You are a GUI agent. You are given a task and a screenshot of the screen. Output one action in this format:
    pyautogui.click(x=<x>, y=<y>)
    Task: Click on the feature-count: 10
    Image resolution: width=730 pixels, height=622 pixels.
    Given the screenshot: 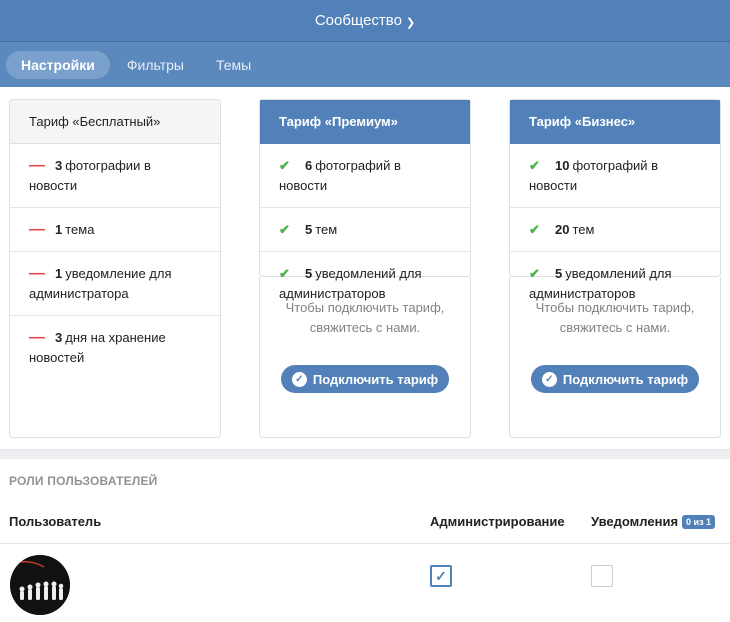 What is the action you would take?
    pyautogui.click(x=562, y=165)
    